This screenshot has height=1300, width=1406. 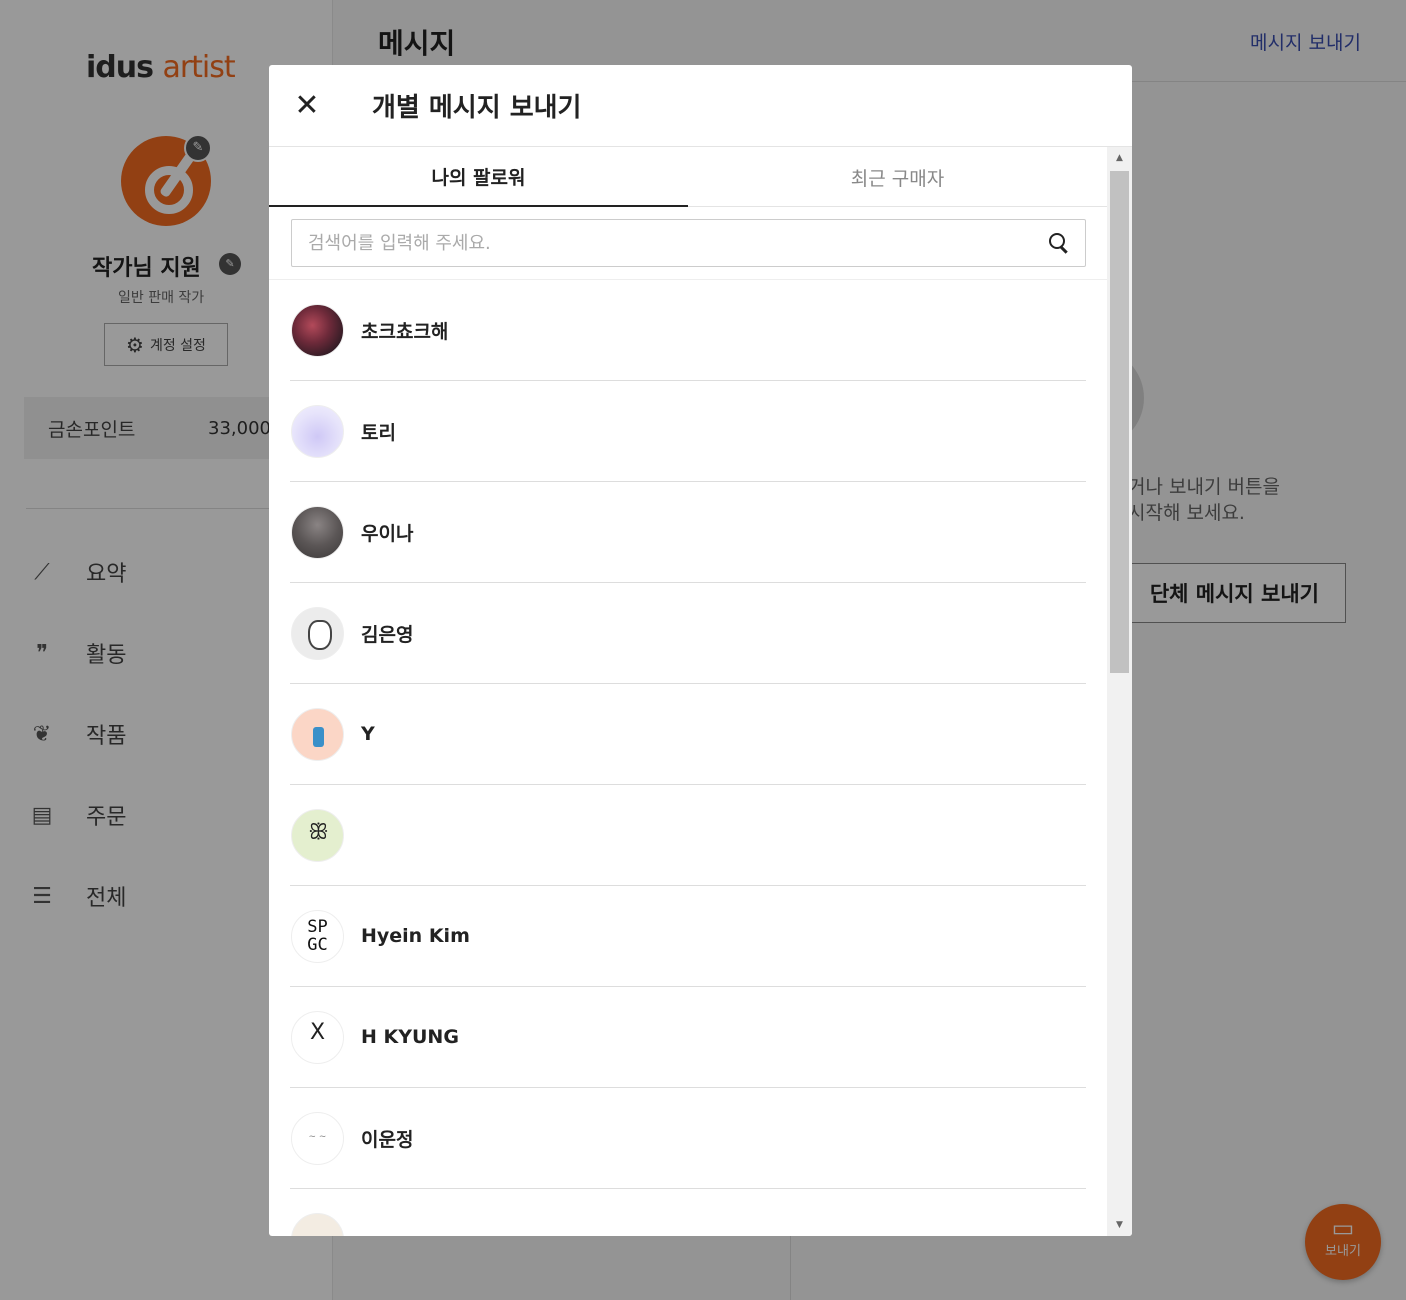 I want to click on avatar-text: X, so click(x=317, y=1032).